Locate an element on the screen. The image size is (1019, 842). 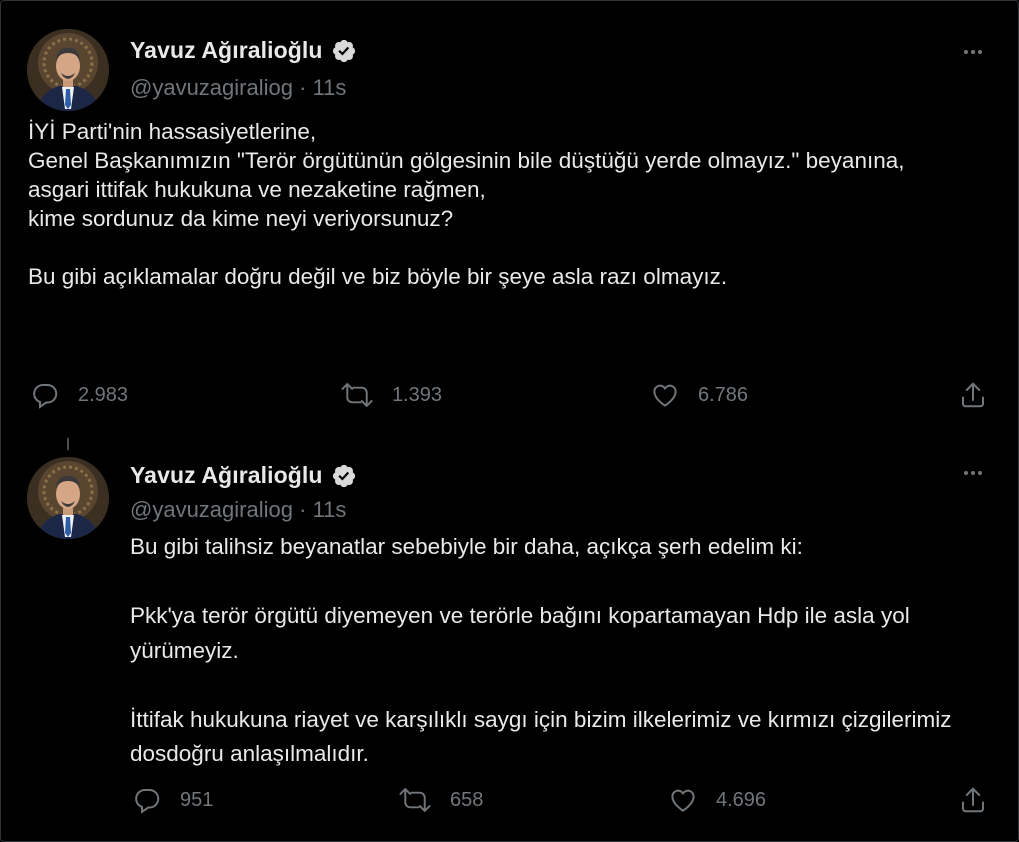
like-count: 4.696 is located at coordinates (741, 799).